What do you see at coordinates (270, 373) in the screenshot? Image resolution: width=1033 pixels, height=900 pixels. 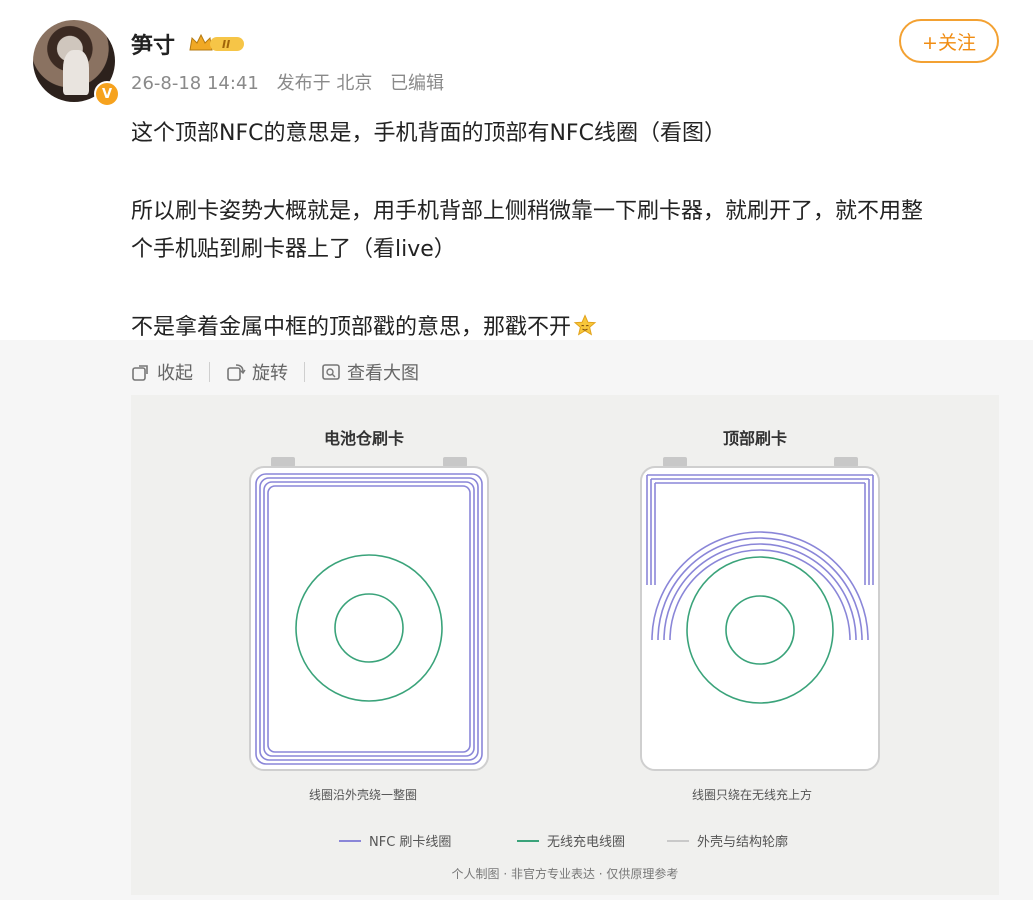 I see `rotate-label: 旋转` at bounding box center [270, 373].